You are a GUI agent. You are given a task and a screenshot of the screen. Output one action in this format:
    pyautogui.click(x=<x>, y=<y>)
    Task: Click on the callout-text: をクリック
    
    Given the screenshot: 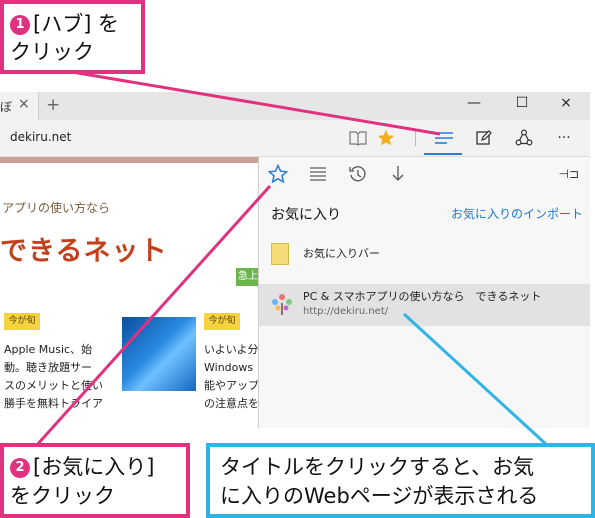 What is the action you would take?
    pyautogui.click(x=62, y=496)
    